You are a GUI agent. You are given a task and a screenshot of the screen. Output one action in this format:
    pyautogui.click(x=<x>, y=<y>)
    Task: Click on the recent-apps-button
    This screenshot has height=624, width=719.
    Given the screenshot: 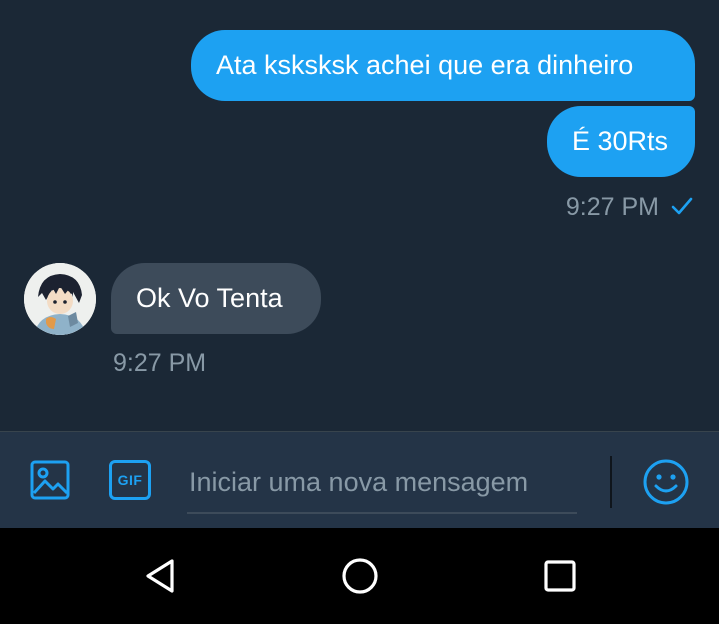 What is the action you would take?
    pyautogui.click(x=560, y=576)
    